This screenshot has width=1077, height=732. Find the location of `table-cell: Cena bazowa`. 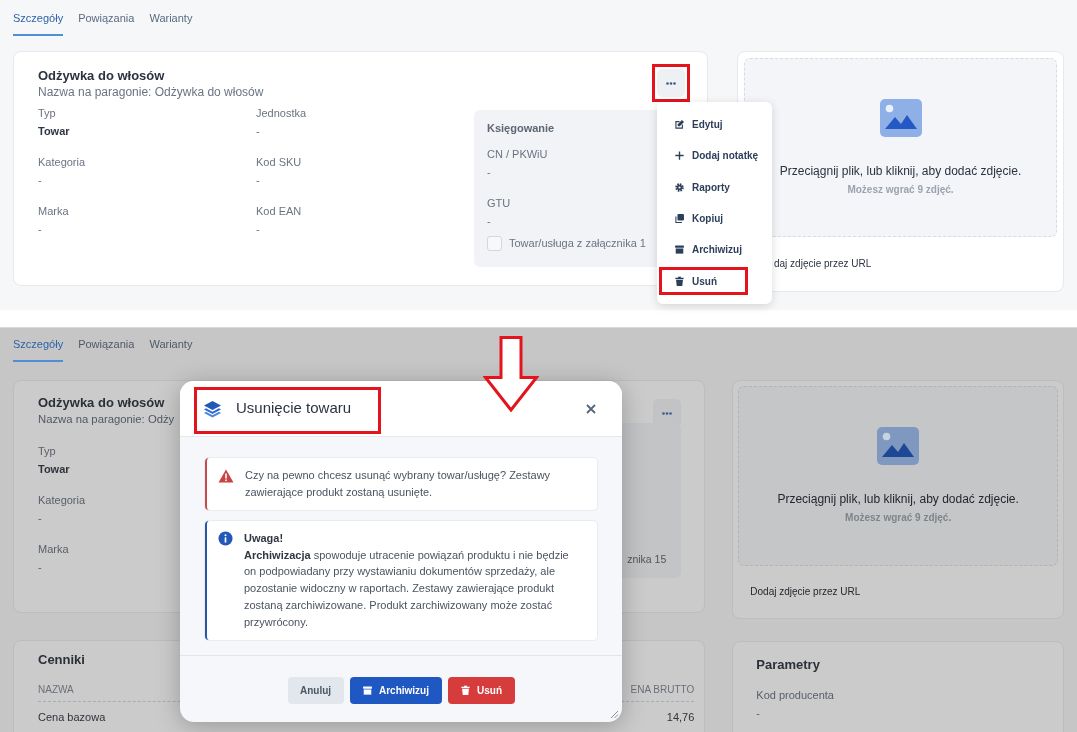

table-cell: Cena bazowa is located at coordinates (72, 717).